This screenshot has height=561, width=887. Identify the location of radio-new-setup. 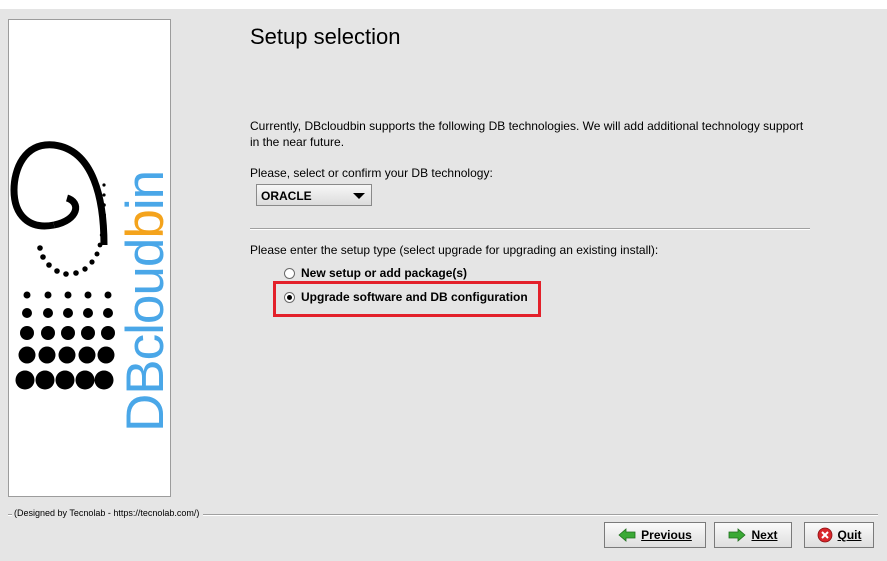
(289, 273).